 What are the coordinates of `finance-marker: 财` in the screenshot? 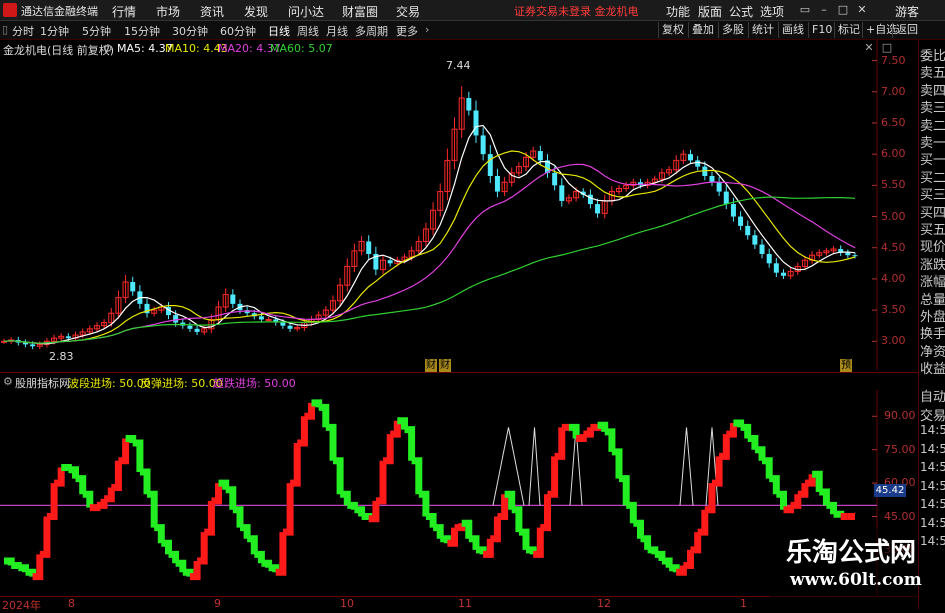 It's located at (431, 365).